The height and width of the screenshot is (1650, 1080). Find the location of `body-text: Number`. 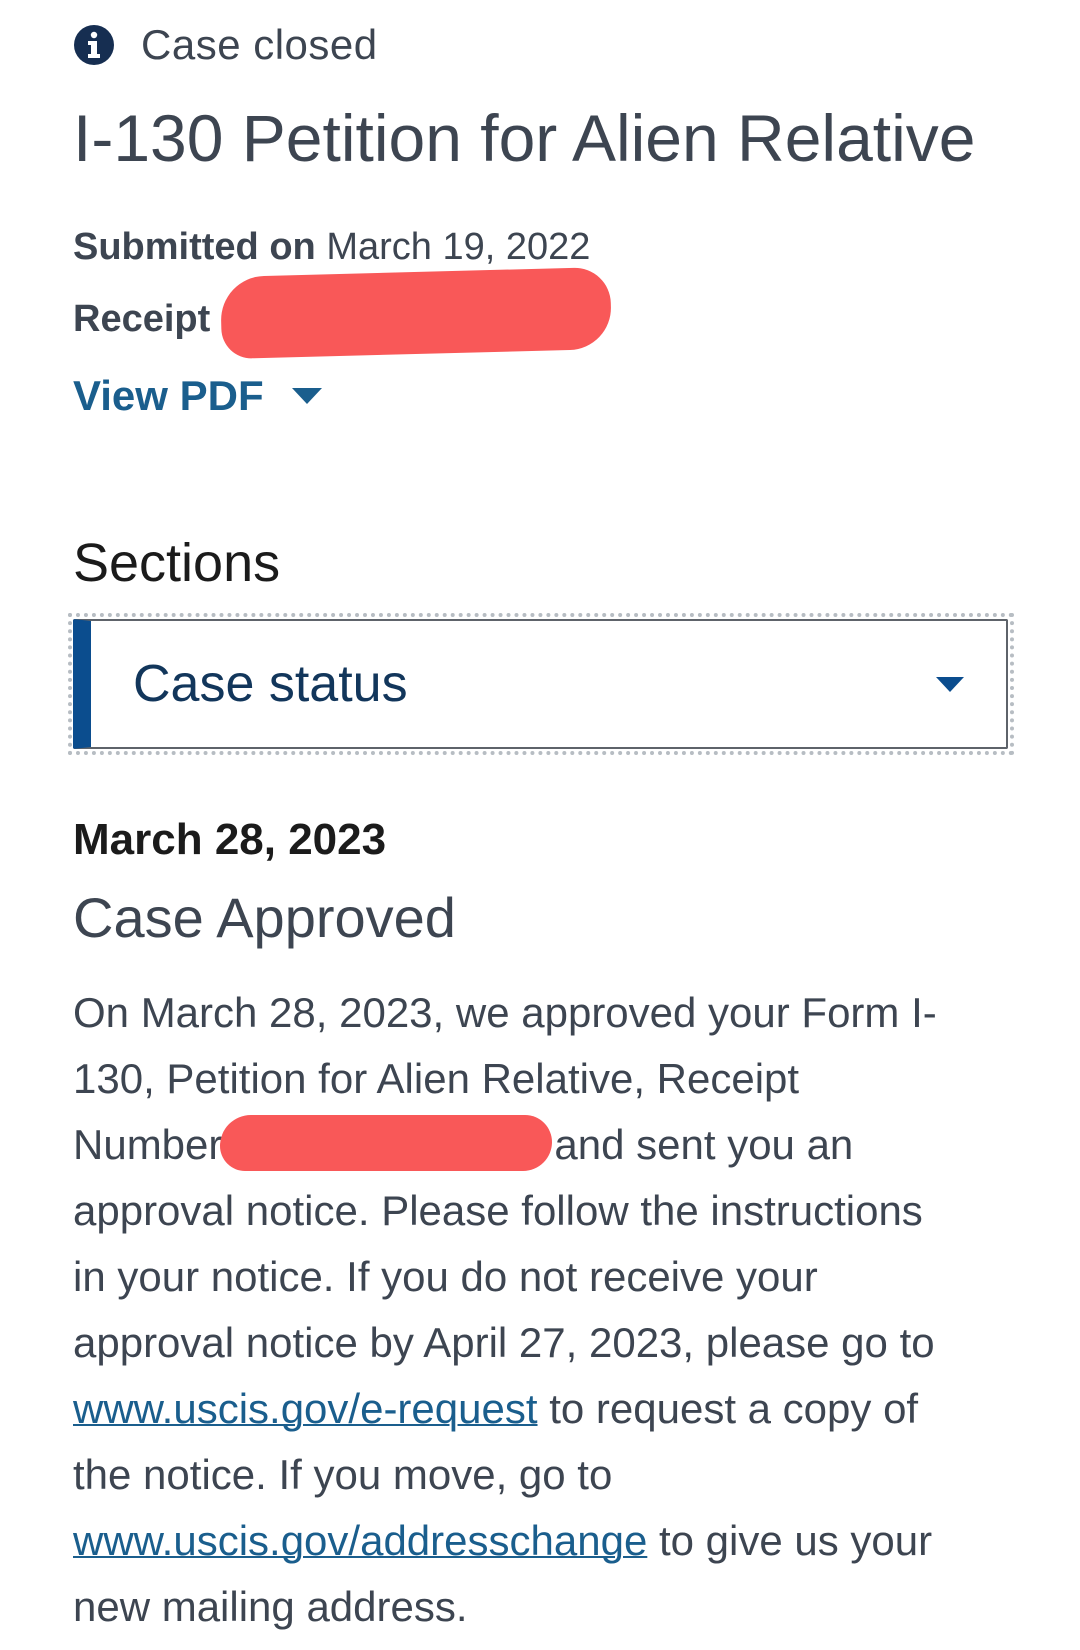

body-text: Number is located at coordinates (148, 1144).